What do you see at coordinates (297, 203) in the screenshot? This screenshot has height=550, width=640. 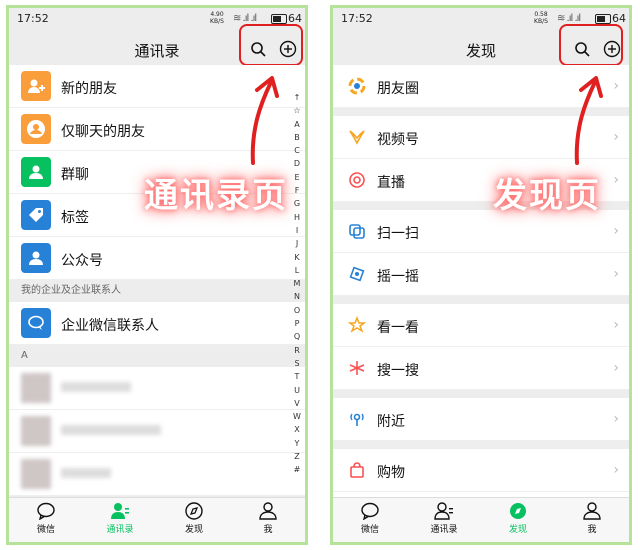 I see `alphabet-index-letter: G` at bounding box center [297, 203].